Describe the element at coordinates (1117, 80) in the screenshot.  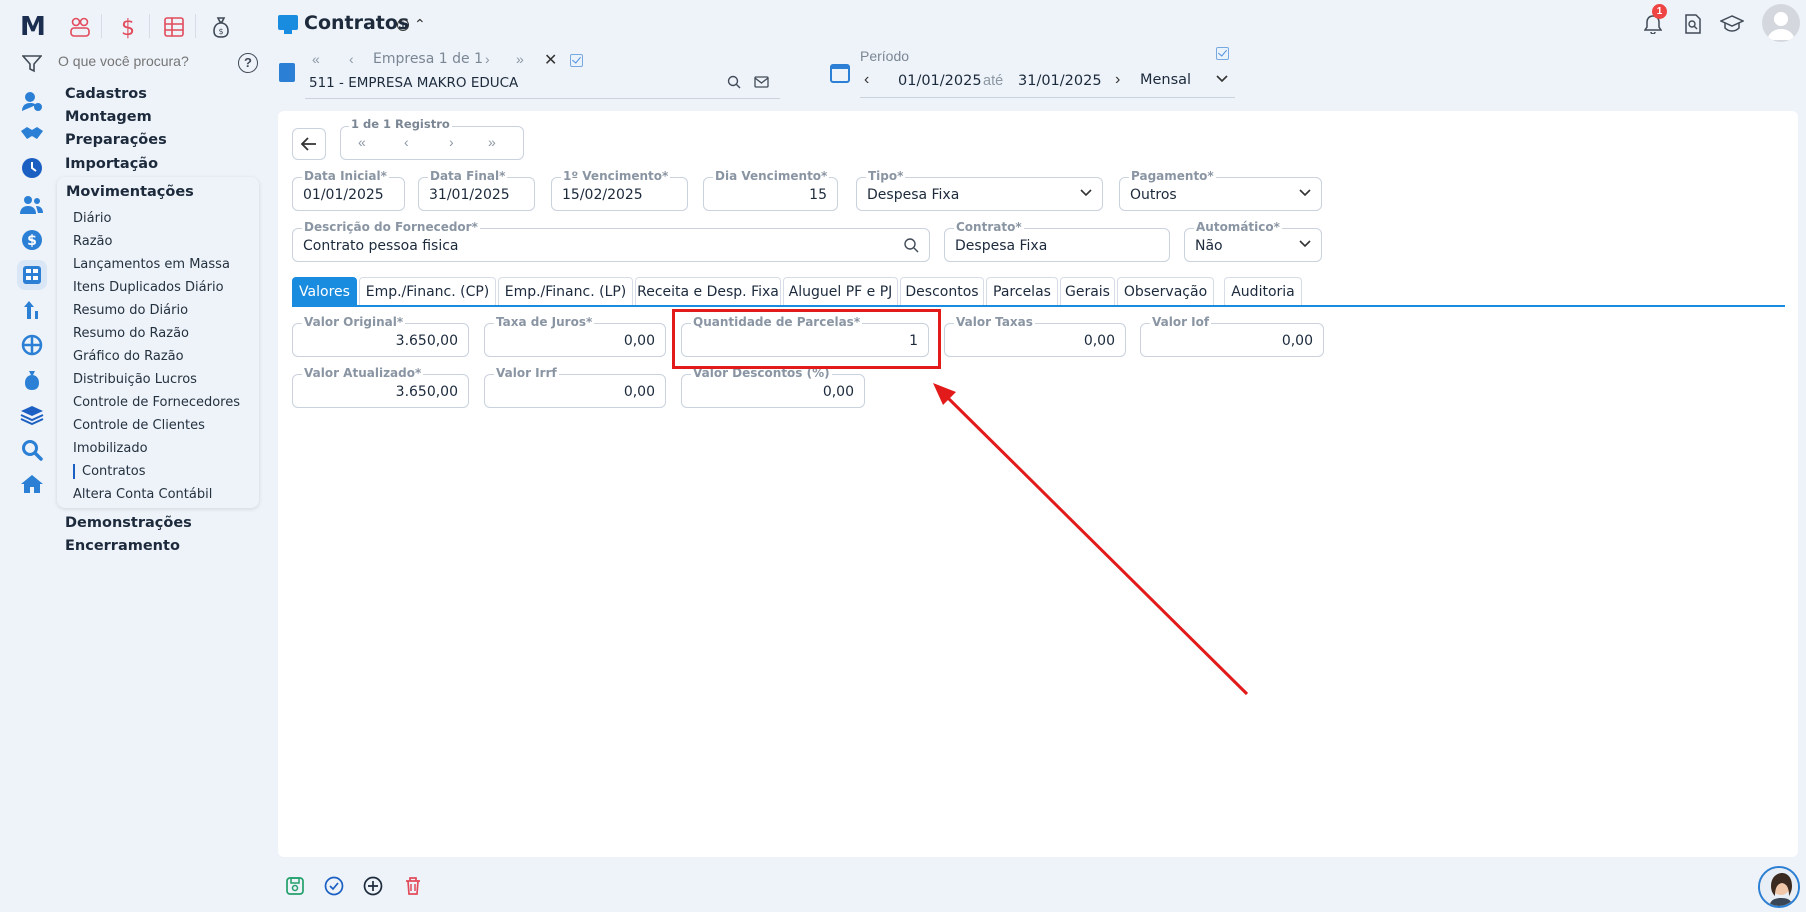
I see `next-periodo-icon: ›` at that location.